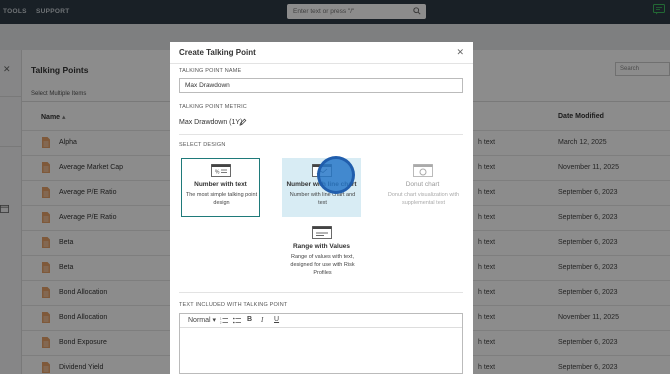 The width and height of the screenshot is (670, 374). I want to click on text-label: TEXT INCLUDED WITH TALKING POINT, so click(233, 305).